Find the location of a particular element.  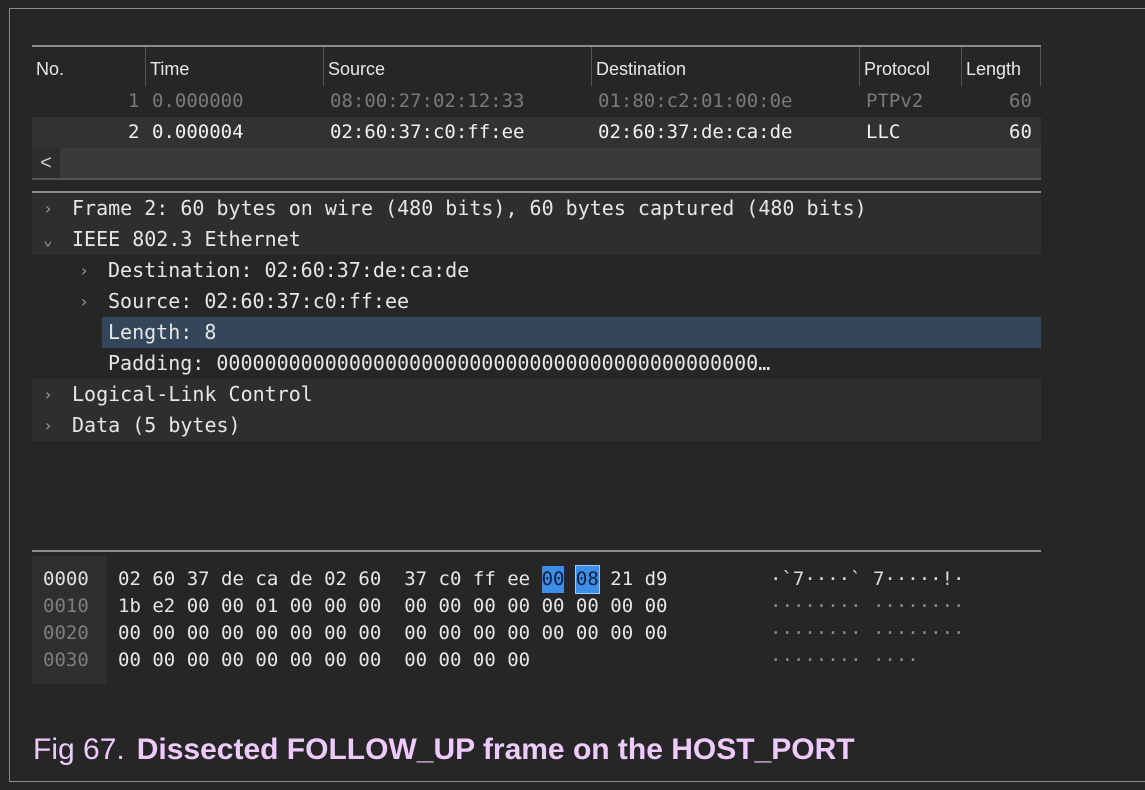

hex-byte: ee is located at coordinates (518, 579).